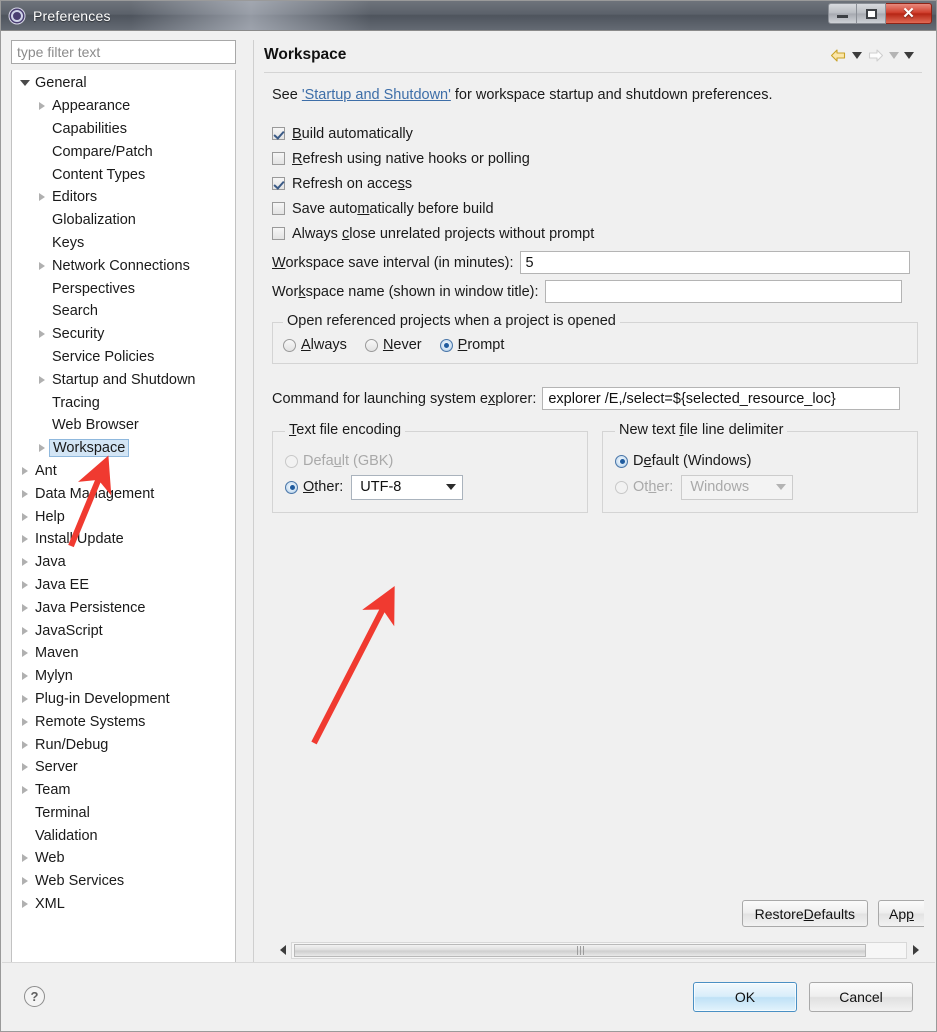 The width and height of the screenshot is (937, 1032). What do you see at coordinates (595, 183) in the screenshot?
I see `checkbox-row-refresh-on-access: Refresh on access` at bounding box center [595, 183].